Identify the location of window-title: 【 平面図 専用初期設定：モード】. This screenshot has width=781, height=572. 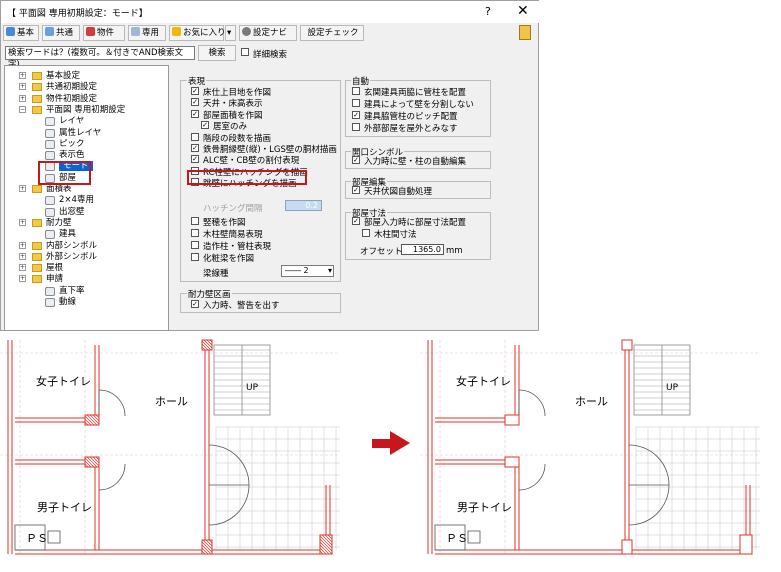
(77, 14).